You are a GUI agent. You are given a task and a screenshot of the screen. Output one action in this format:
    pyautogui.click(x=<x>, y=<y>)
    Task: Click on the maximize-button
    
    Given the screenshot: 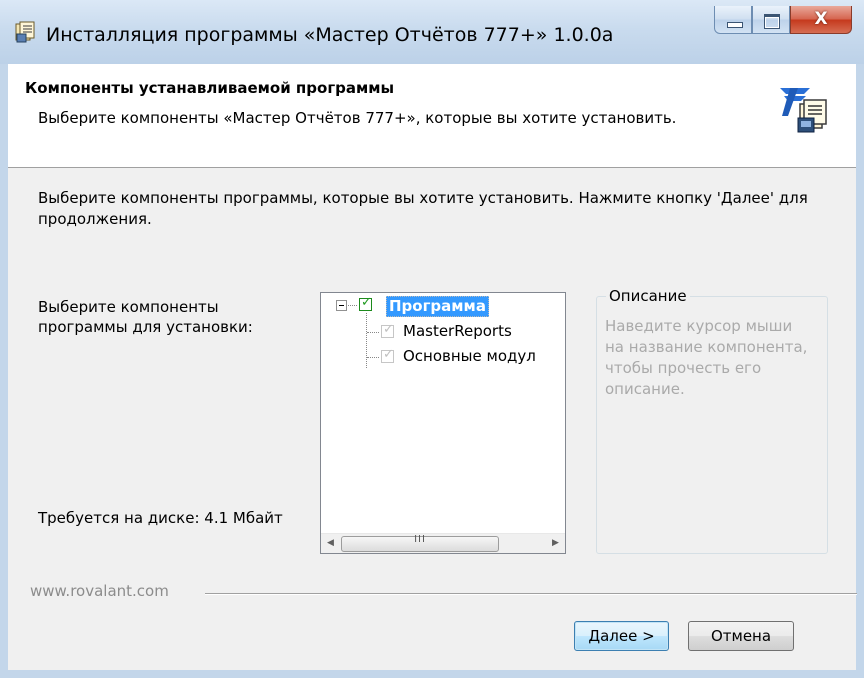 What is the action you would take?
    pyautogui.click(x=771, y=20)
    